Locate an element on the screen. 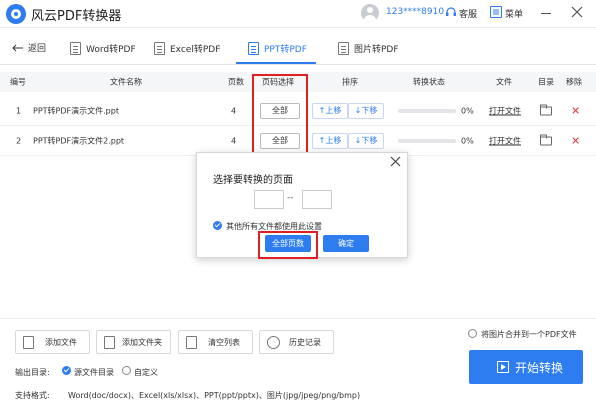 Image resolution: width=596 pixels, height=410 pixels. merge-images-radio is located at coordinates (472, 333).